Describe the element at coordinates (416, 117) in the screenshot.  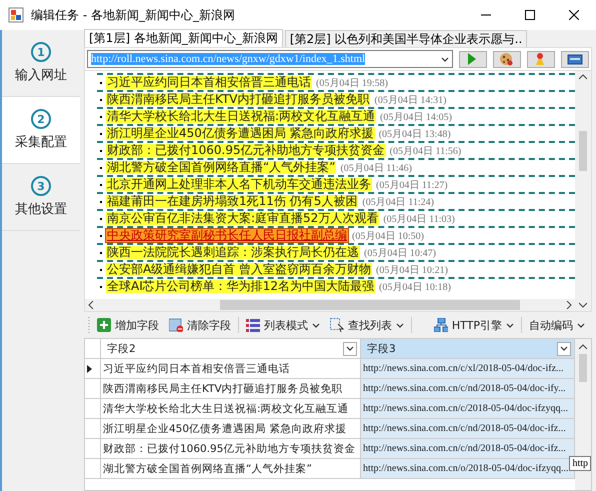
I see `news-time: (05月04日 14:05)` at that location.